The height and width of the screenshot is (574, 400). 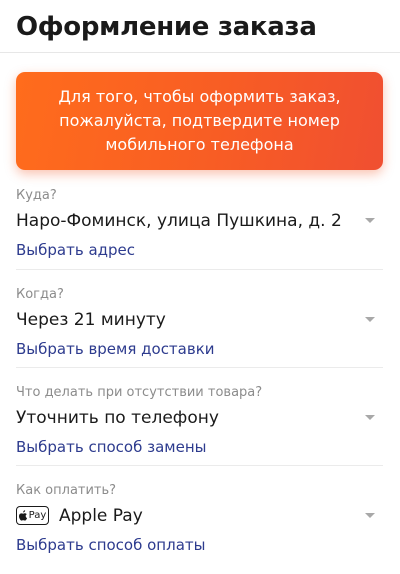 What do you see at coordinates (166, 27) in the screenshot?
I see `page-title: Оформление заказа` at bounding box center [166, 27].